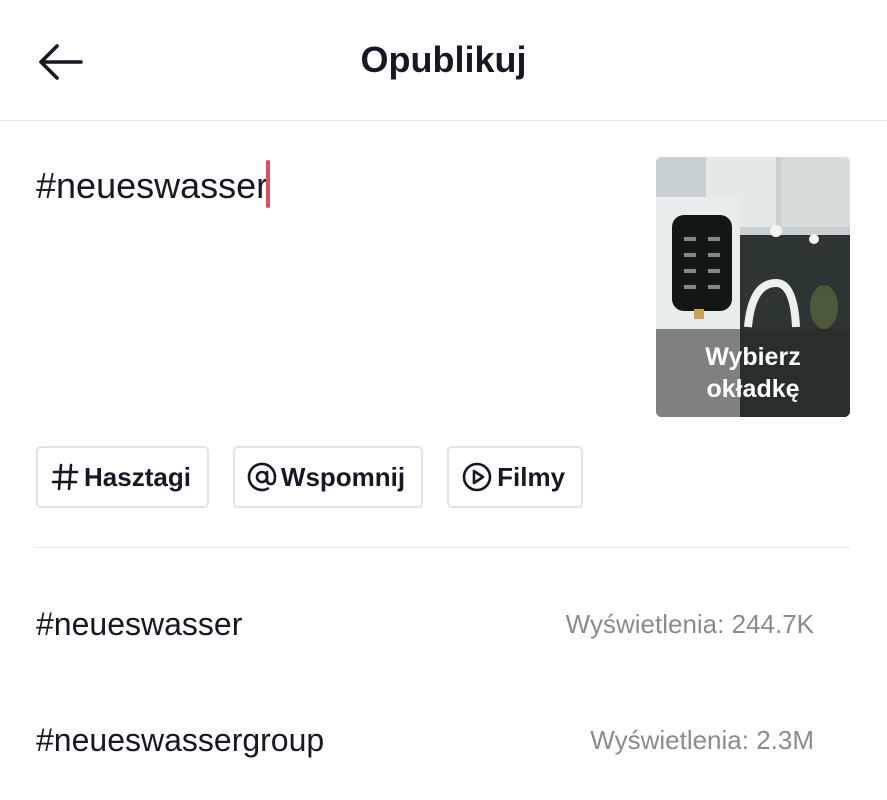 The height and width of the screenshot is (800, 887). Describe the element at coordinates (268, 184) in the screenshot. I see `text-caret` at that location.